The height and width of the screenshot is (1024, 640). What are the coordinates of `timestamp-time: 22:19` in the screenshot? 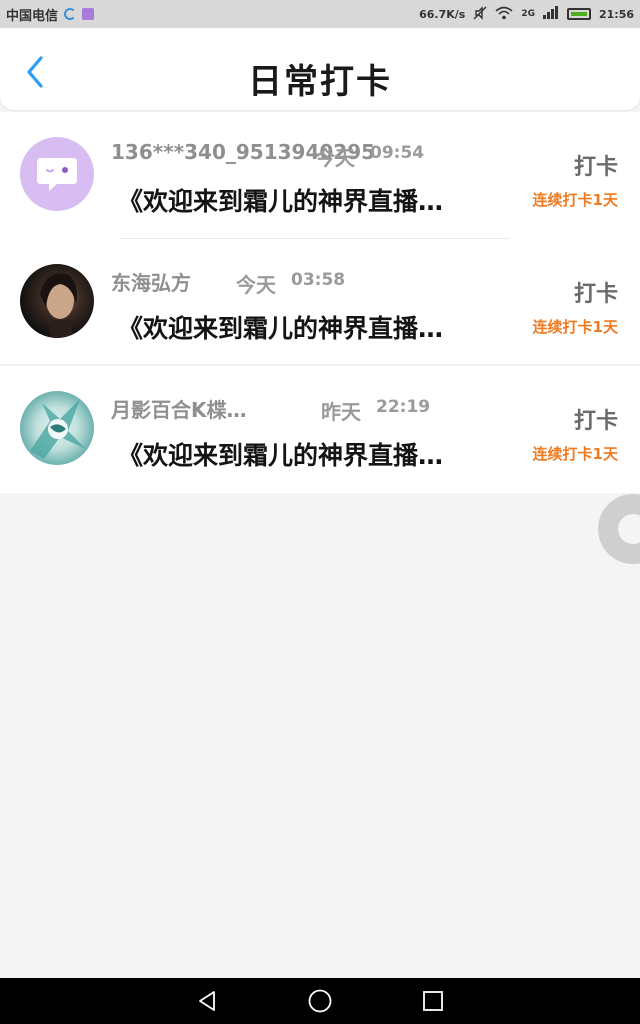 It's located at (403, 407).